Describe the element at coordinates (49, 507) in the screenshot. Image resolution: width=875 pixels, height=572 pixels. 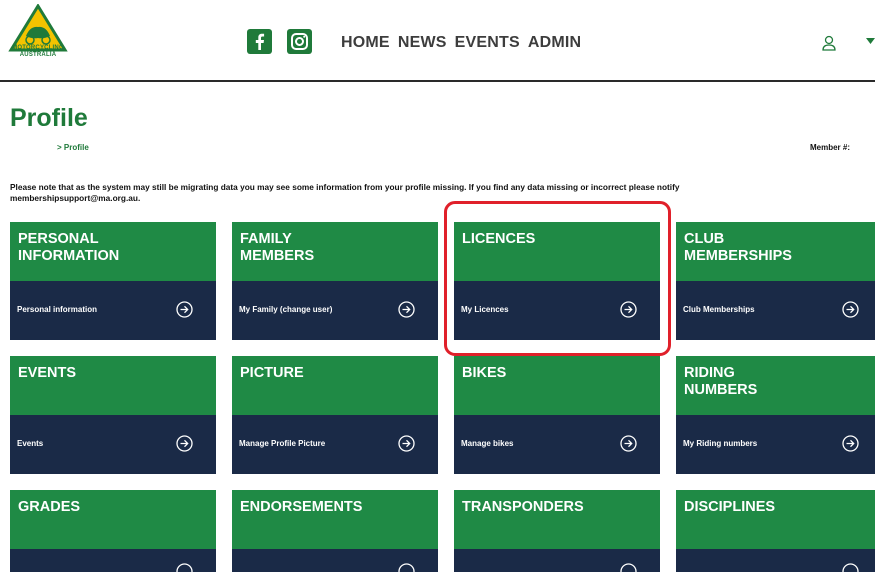
I see `card-title: GRADES` at that location.